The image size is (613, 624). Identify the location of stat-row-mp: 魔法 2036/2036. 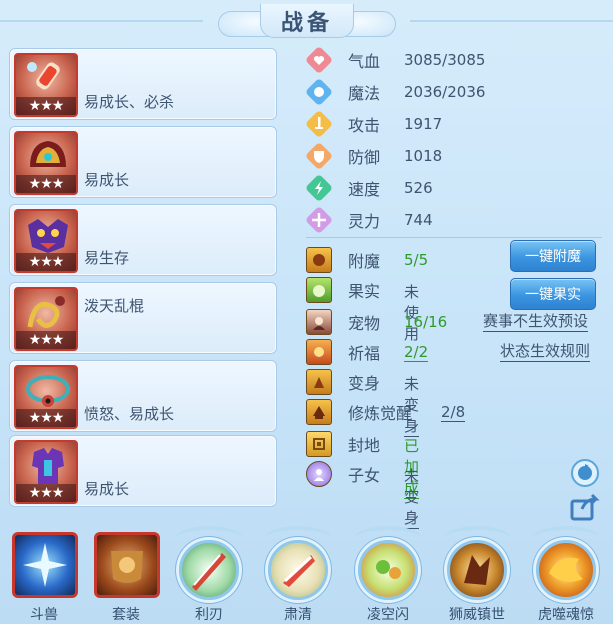
(395, 92).